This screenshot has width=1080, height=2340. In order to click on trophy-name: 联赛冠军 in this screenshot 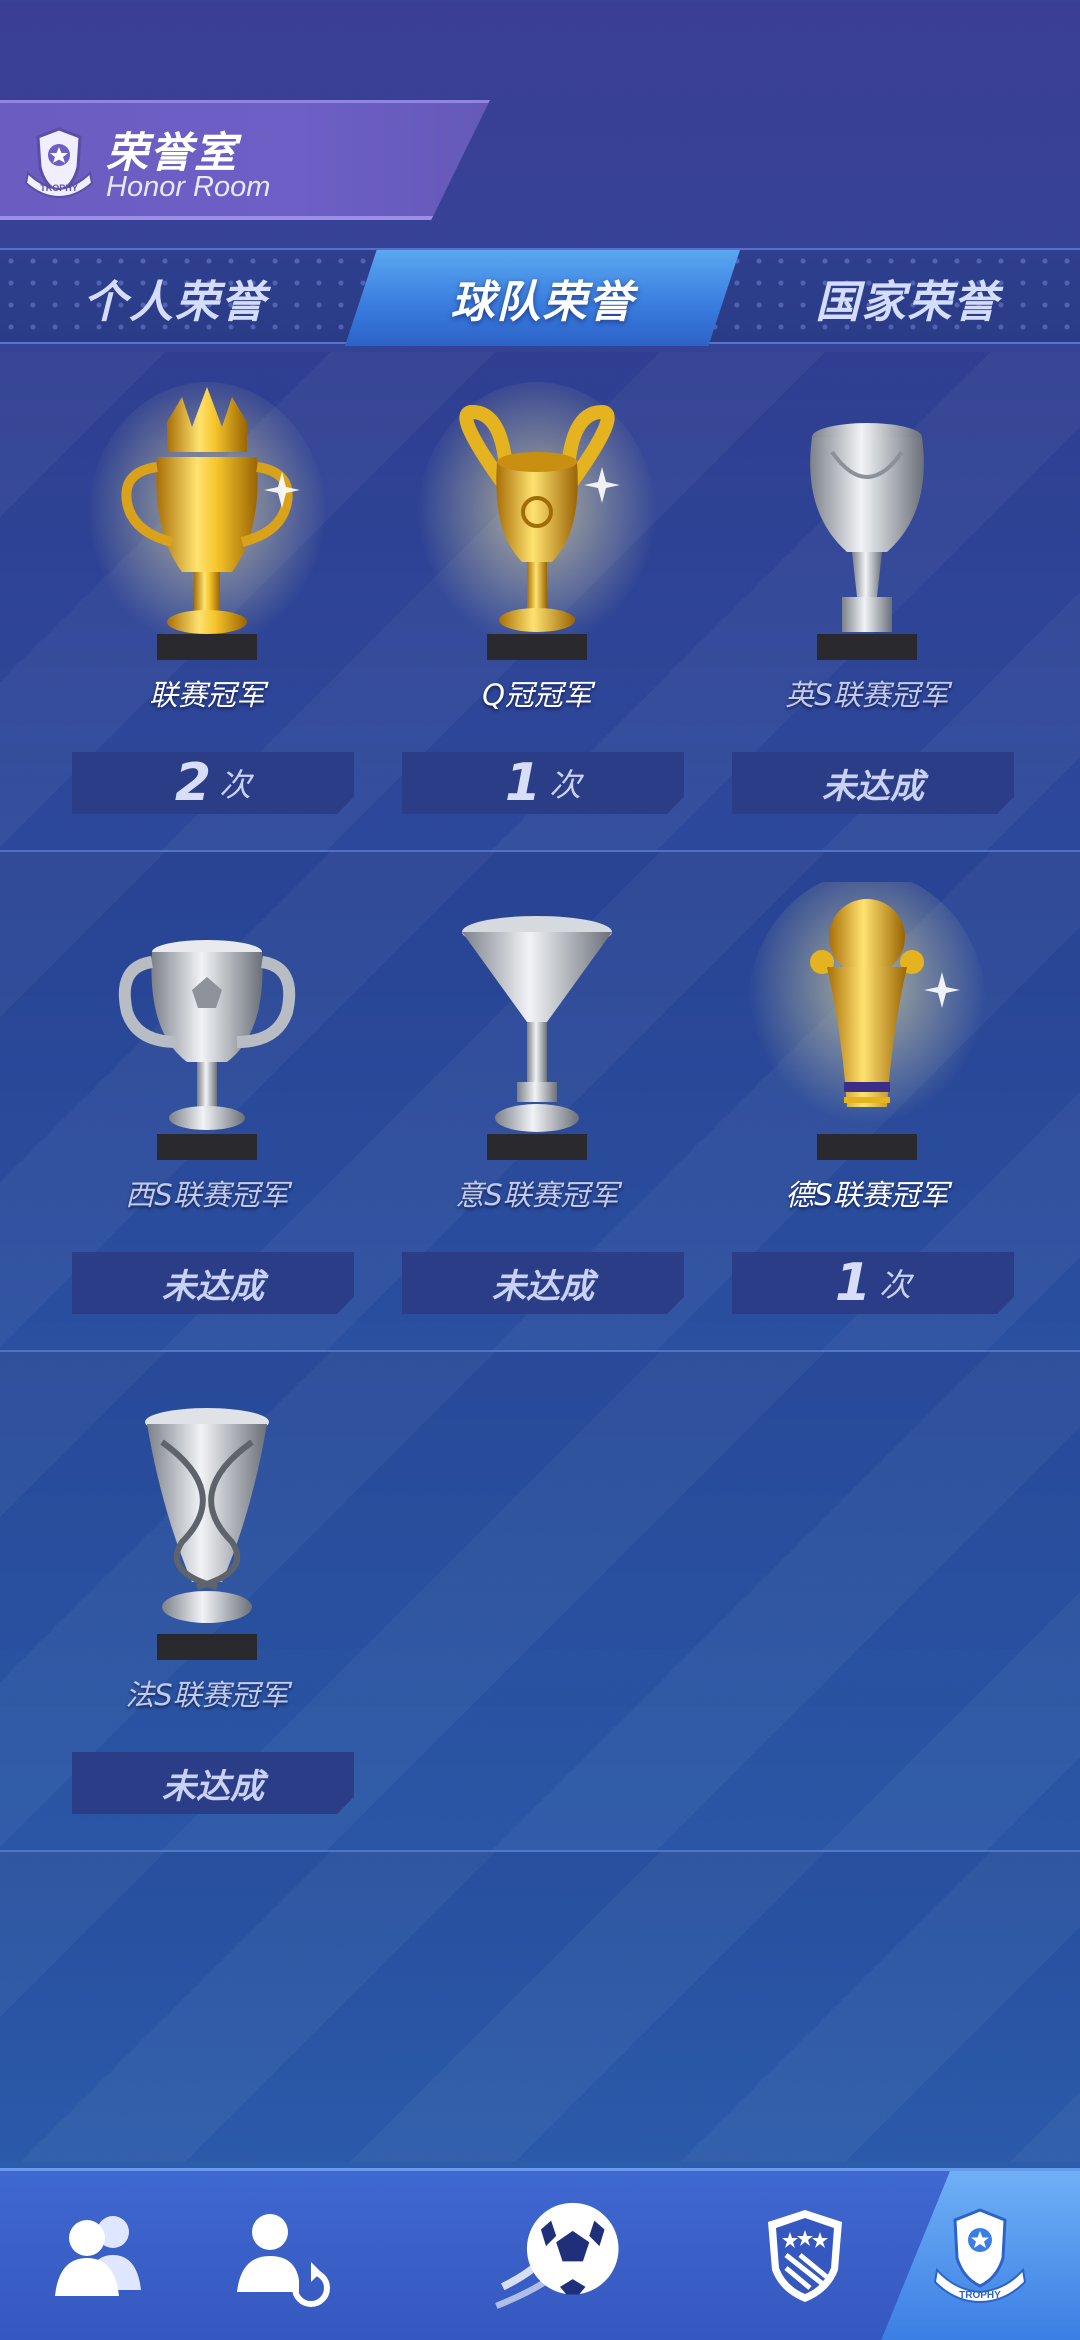, I will do `click(206, 695)`.